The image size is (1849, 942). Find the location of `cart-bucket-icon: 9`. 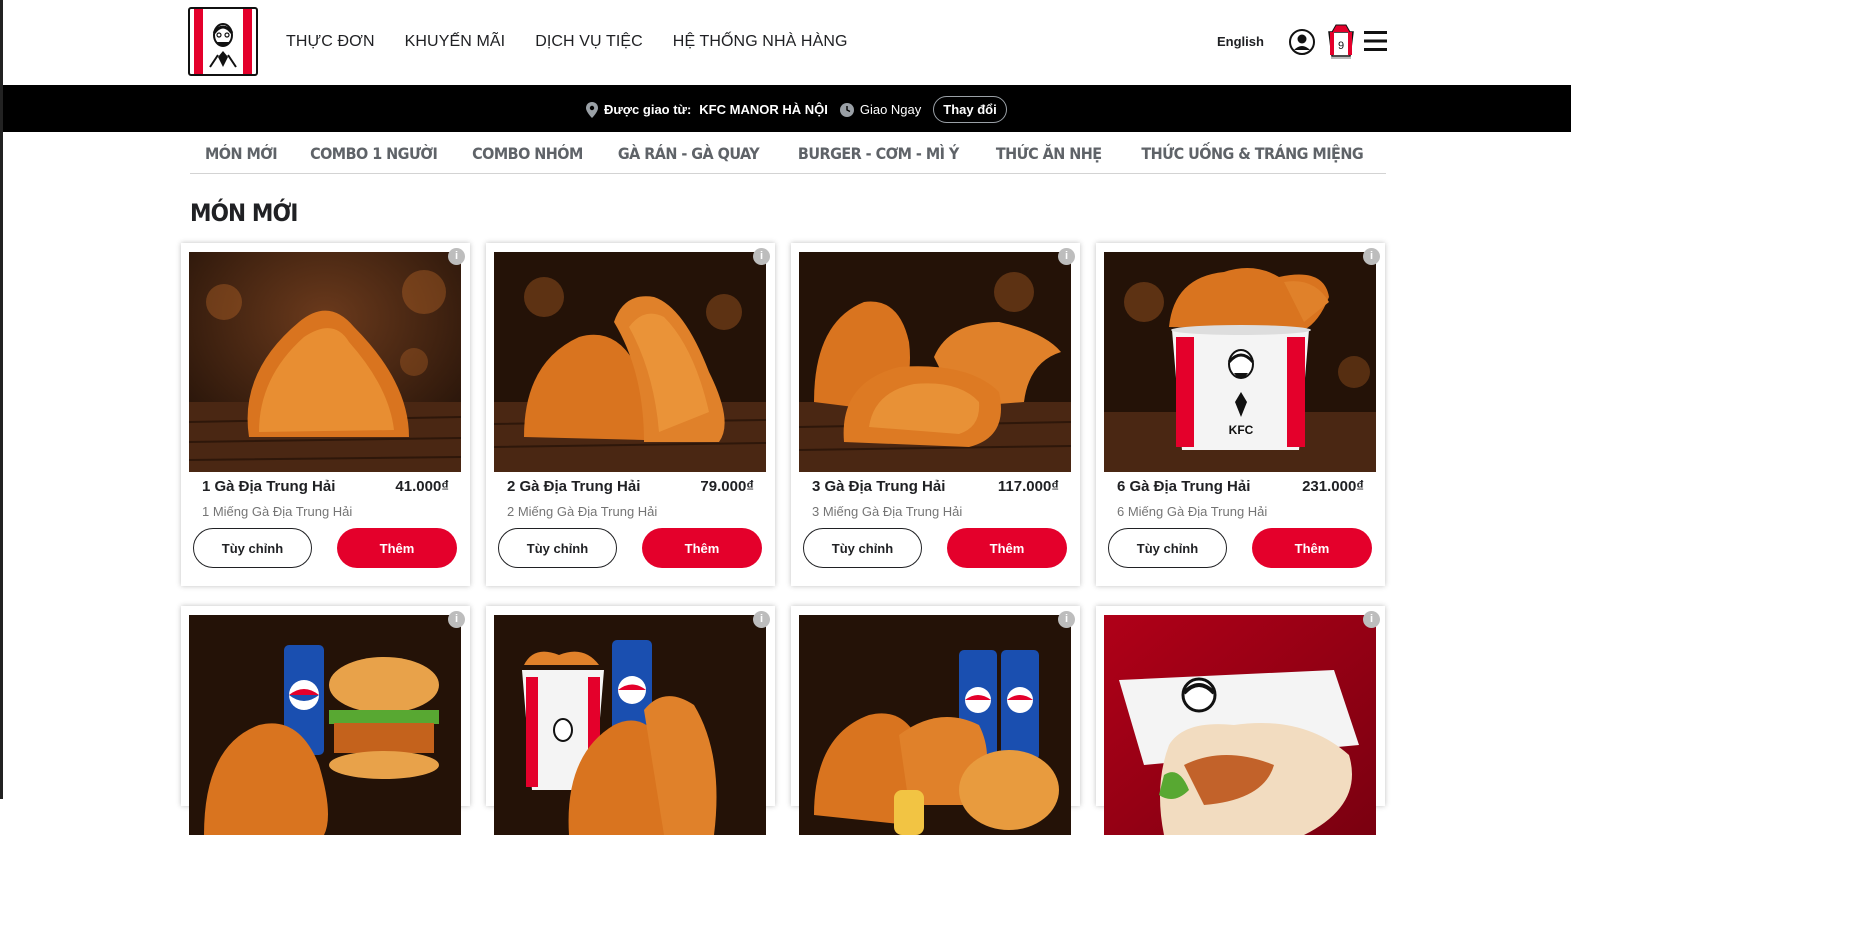

cart-bucket-icon: 9 is located at coordinates (1341, 42).